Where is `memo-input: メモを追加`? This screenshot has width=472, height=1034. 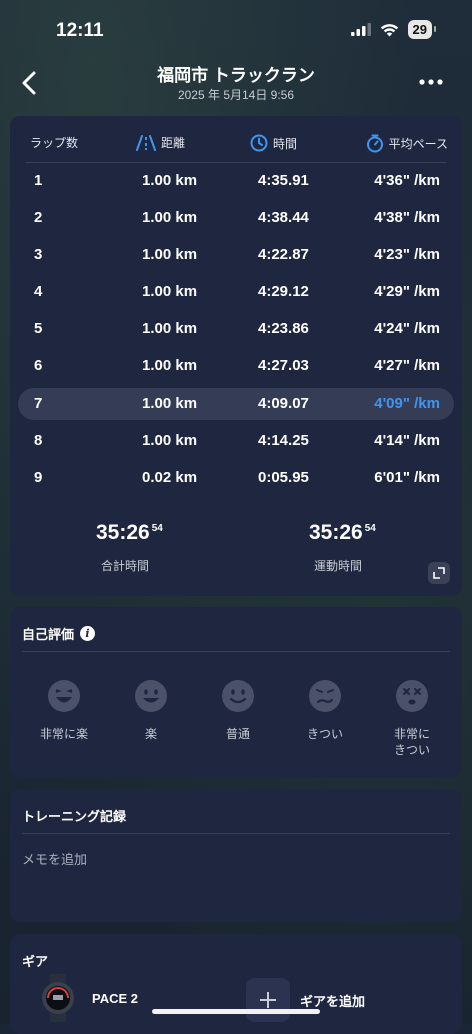
memo-input: メモを追加 is located at coordinates (54, 858).